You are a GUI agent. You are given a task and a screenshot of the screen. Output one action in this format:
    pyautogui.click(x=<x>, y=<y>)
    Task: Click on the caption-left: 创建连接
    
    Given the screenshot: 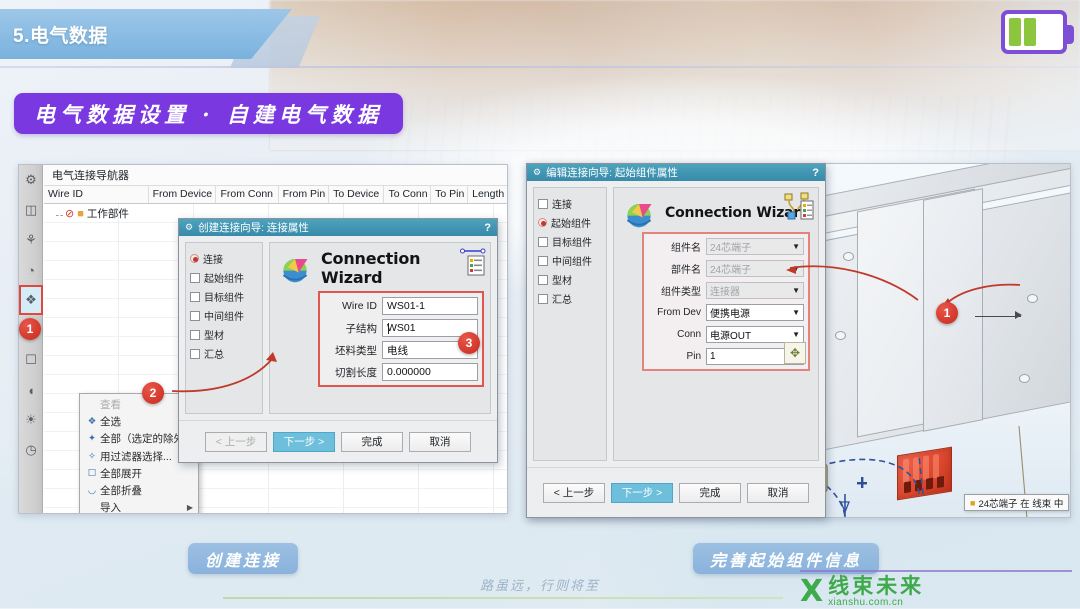 What is the action you would take?
    pyautogui.click(x=243, y=558)
    